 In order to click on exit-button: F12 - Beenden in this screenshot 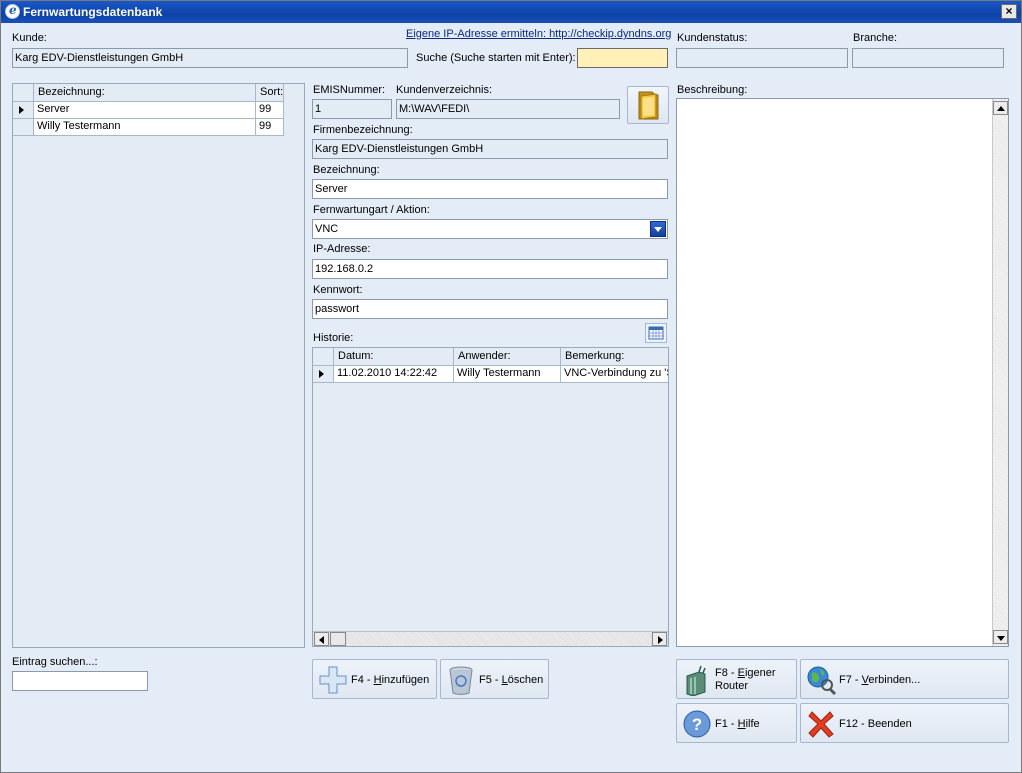, I will do `click(904, 723)`.